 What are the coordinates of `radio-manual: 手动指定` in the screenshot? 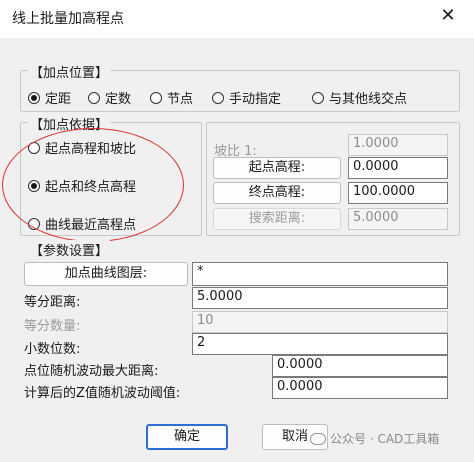 It's located at (246, 97).